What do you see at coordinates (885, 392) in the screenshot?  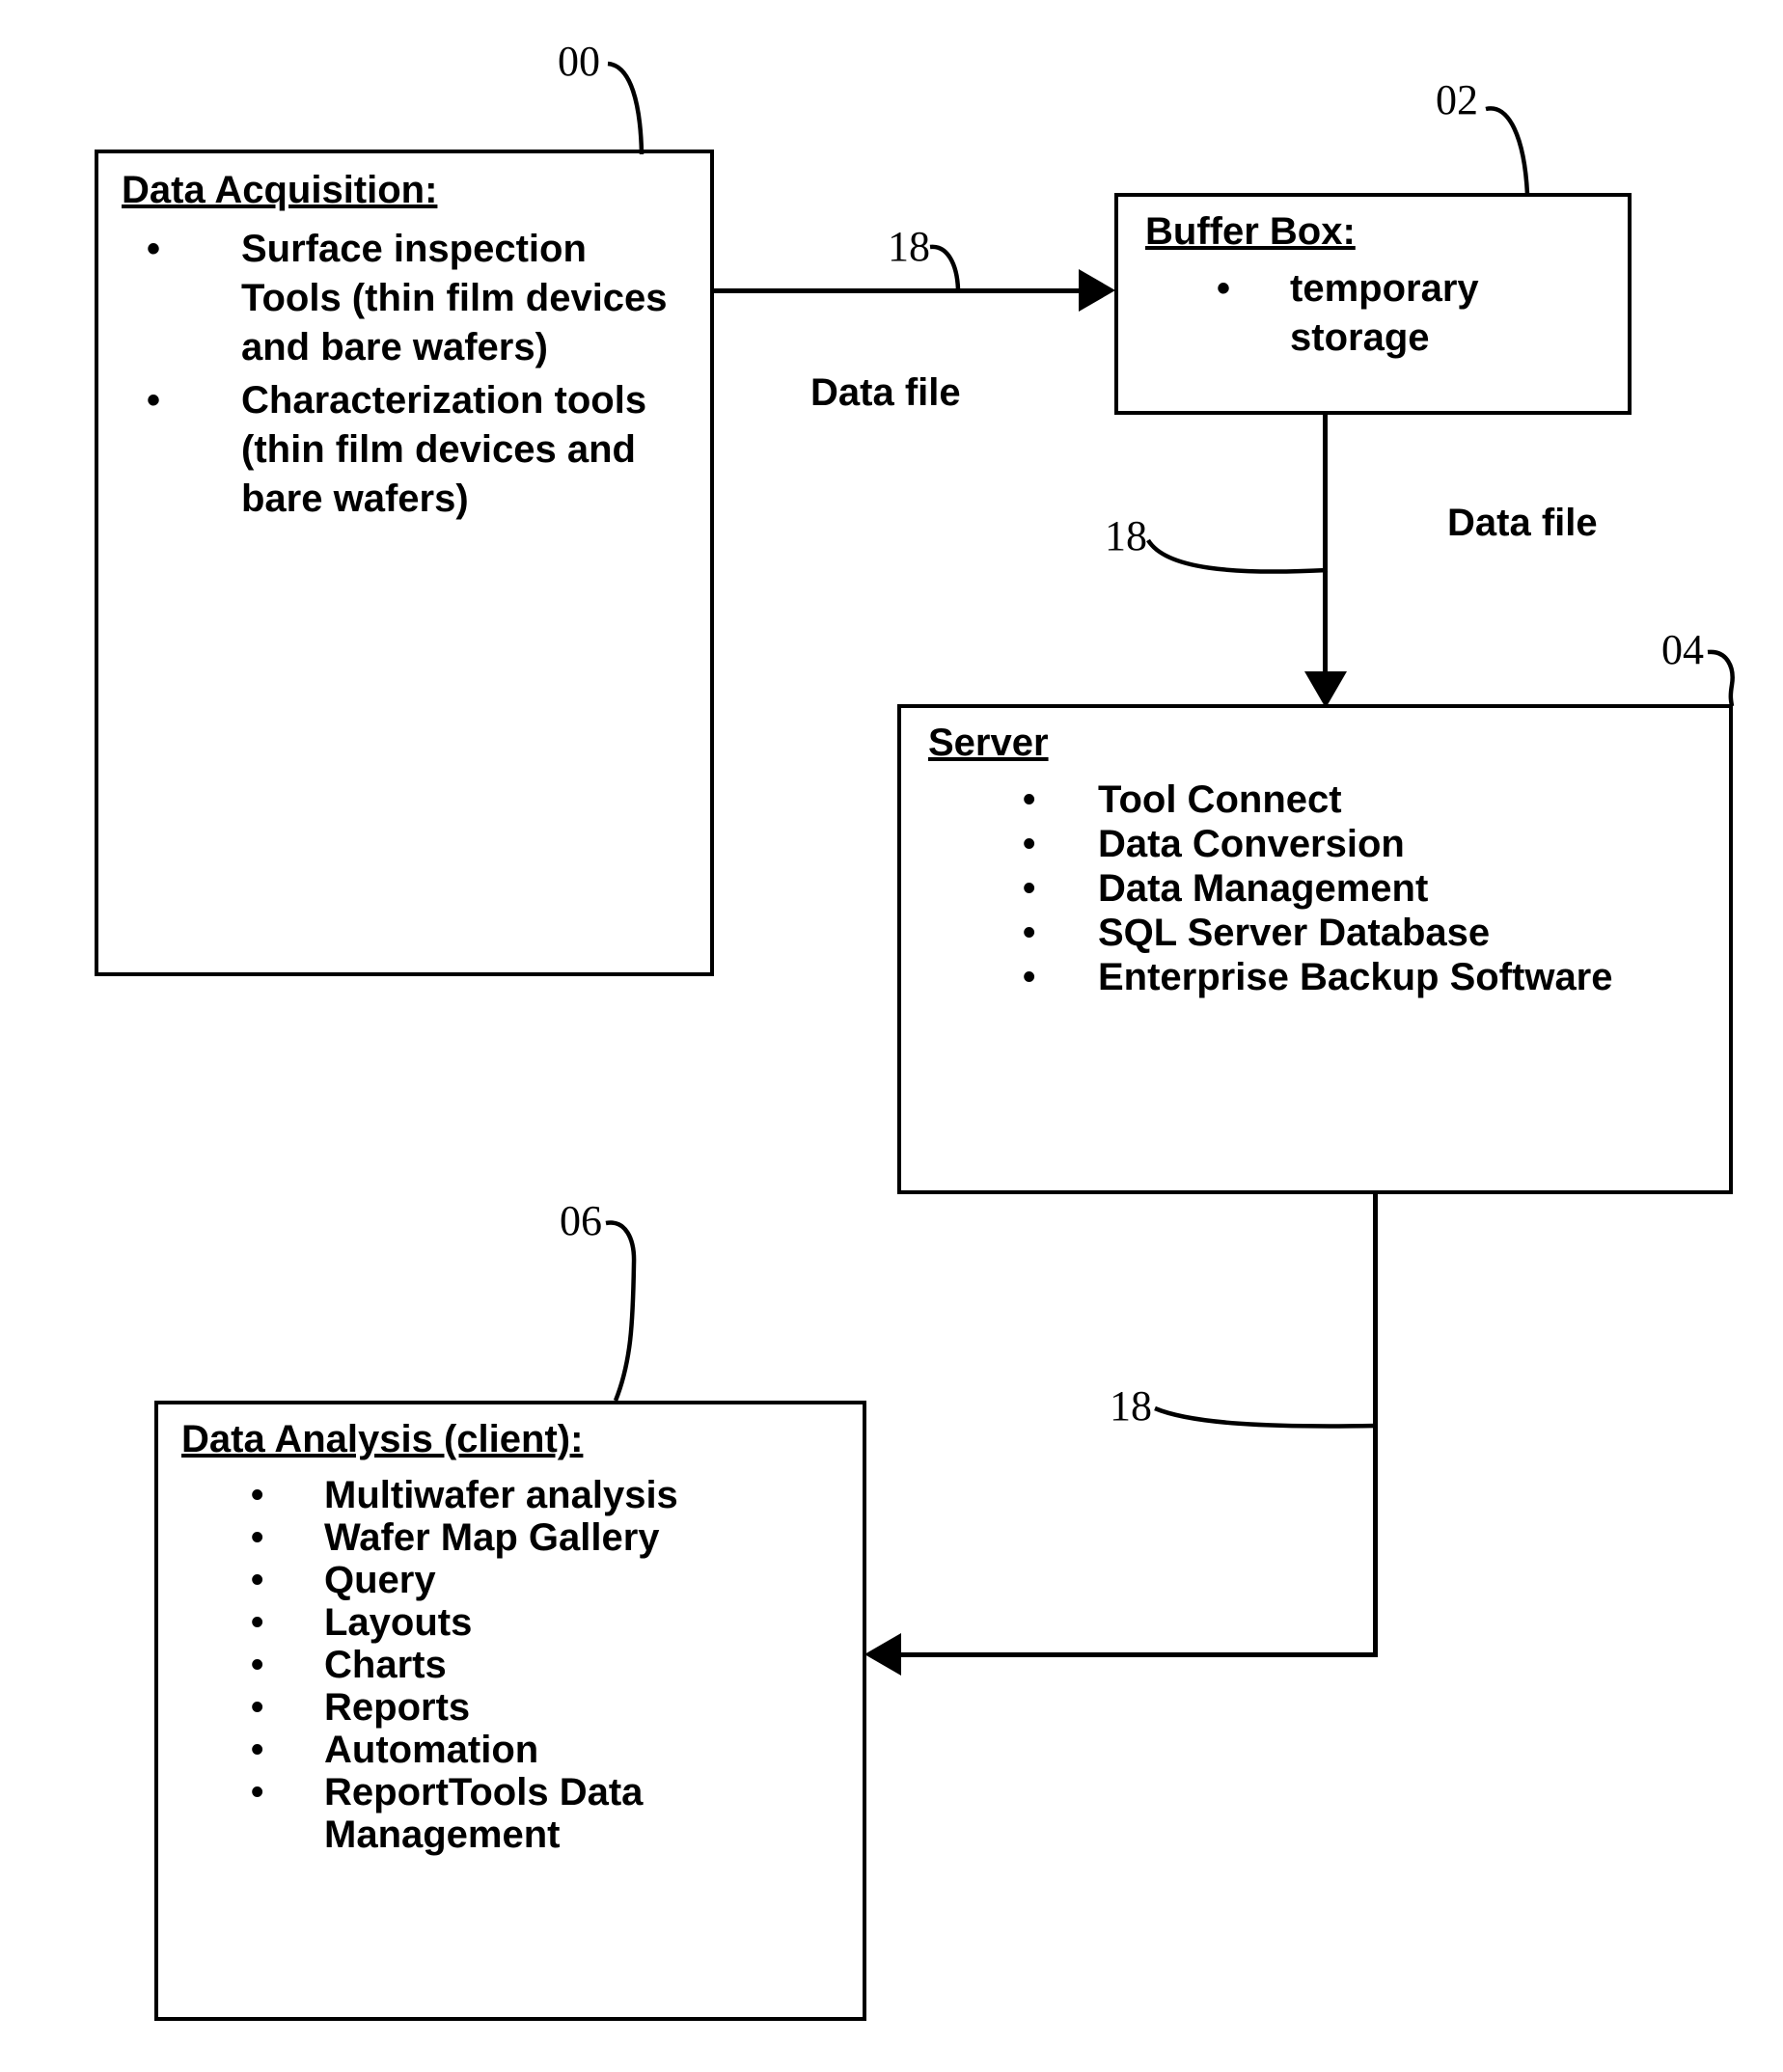 I see `flow-label-data-file-1: Data file` at bounding box center [885, 392].